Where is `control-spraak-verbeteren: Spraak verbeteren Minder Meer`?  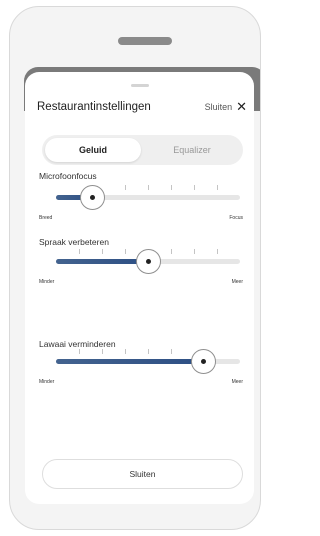 control-spraak-verbeteren: Spraak verbeteren Minder Meer is located at coordinates (141, 272).